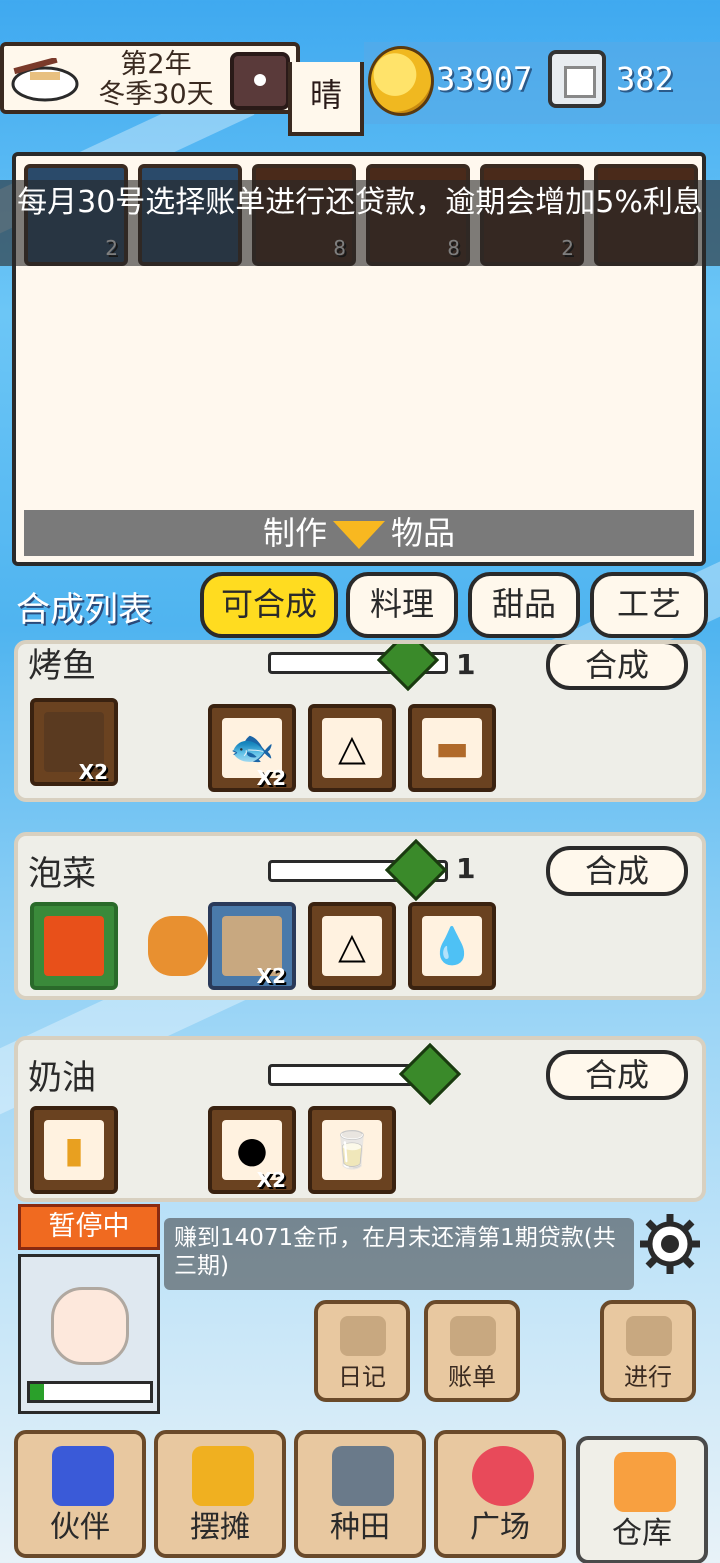  What do you see at coordinates (473, 1336) in the screenshot?
I see `trophy-icon` at bounding box center [473, 1336].